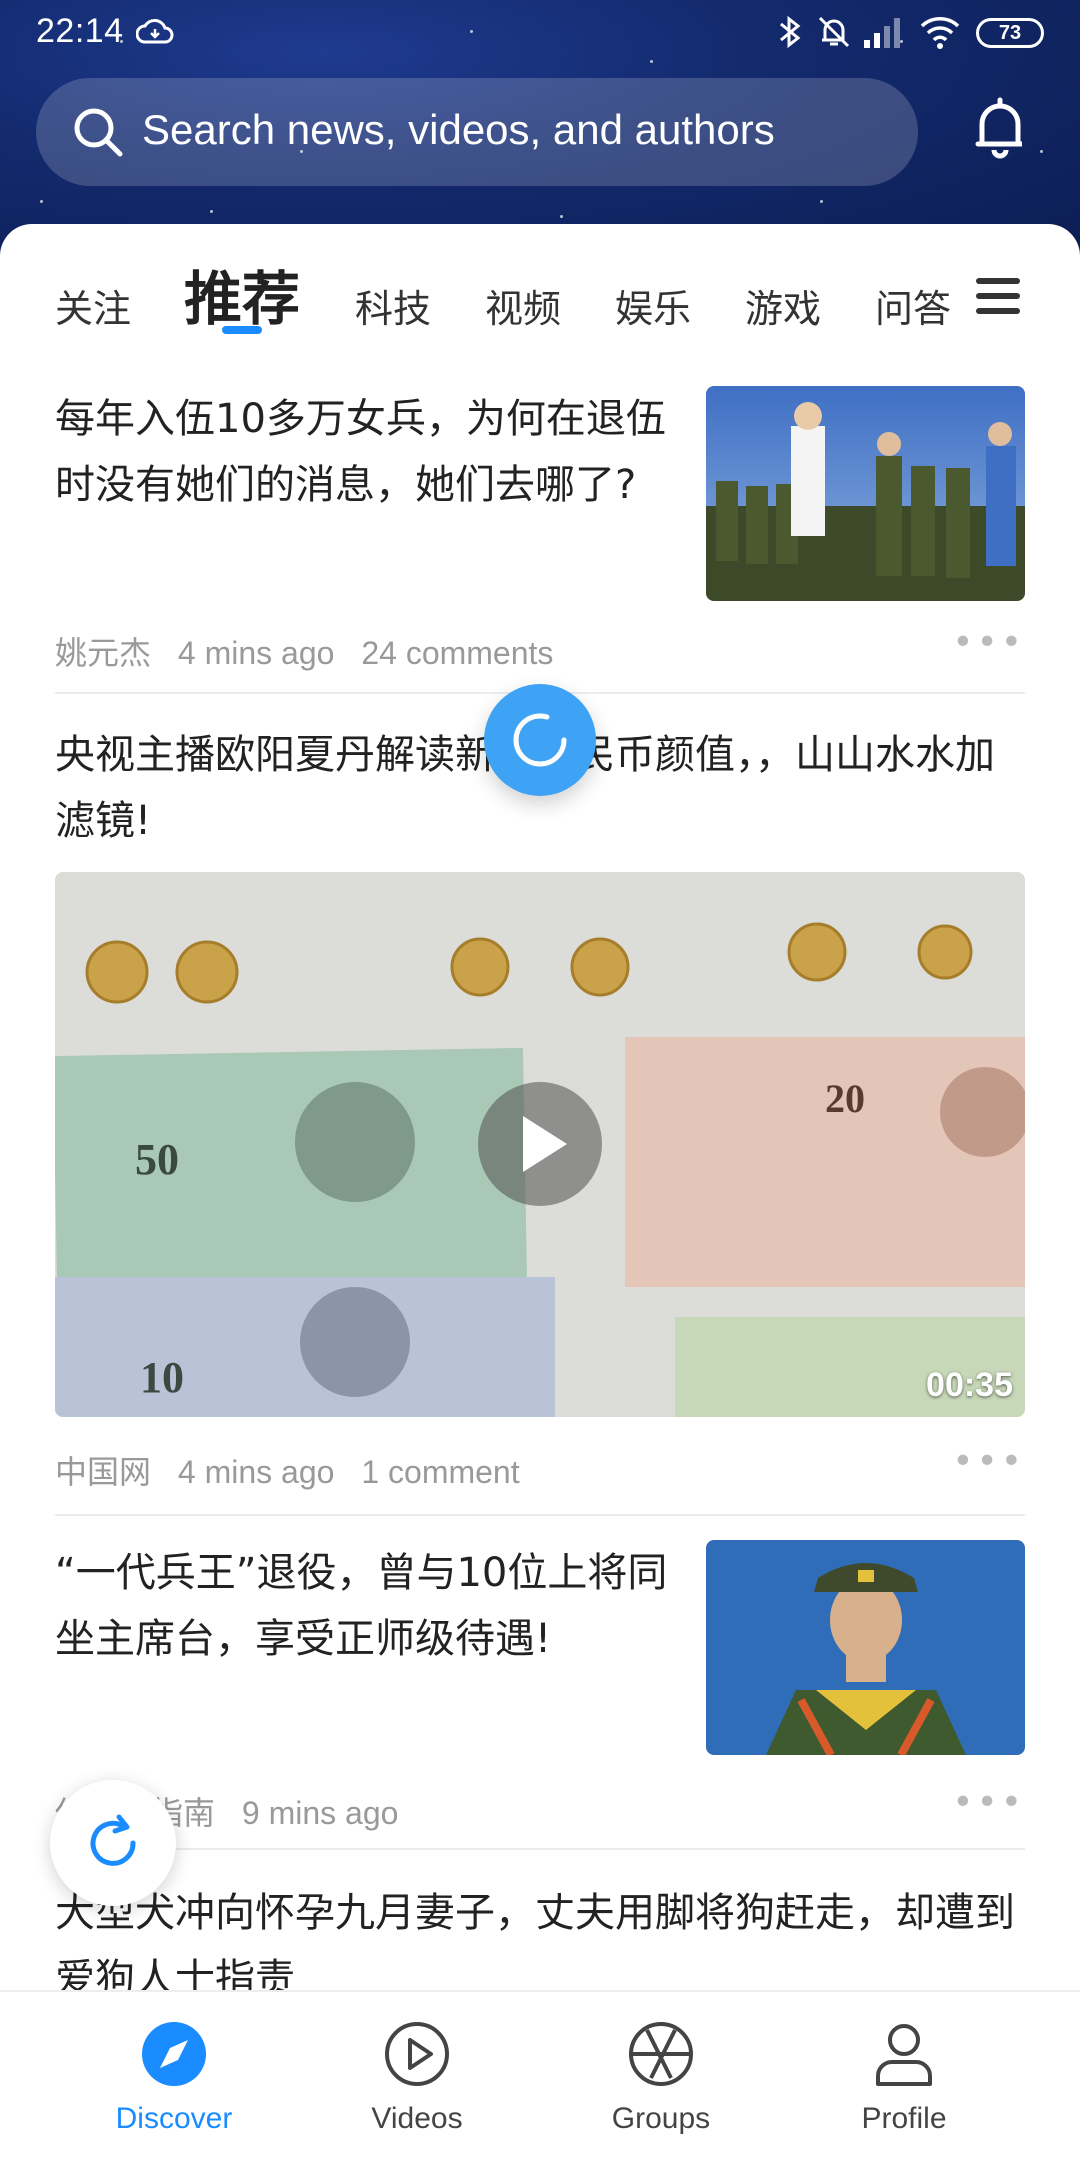 Image resolution: width=1080 pixels, height=2160 pixels. Describe the element at coordinates (242, 330) in the screenshot. I see `active-tab-indicator` at that location.